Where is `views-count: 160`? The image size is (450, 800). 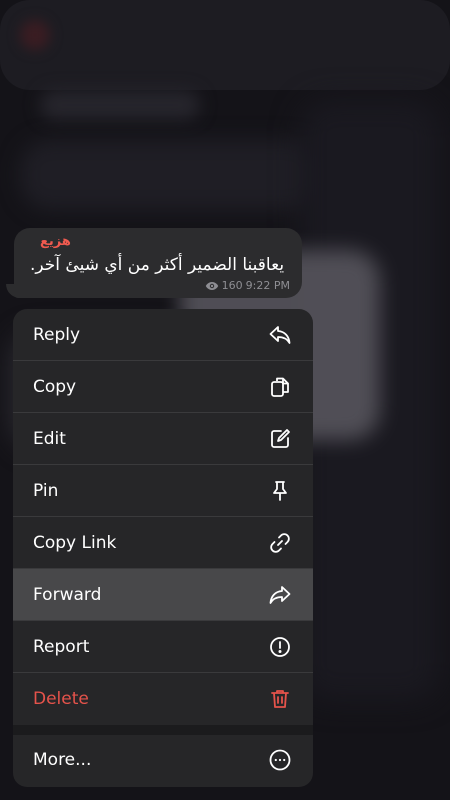 views-count: 160 is located at coordinates (232, 285).